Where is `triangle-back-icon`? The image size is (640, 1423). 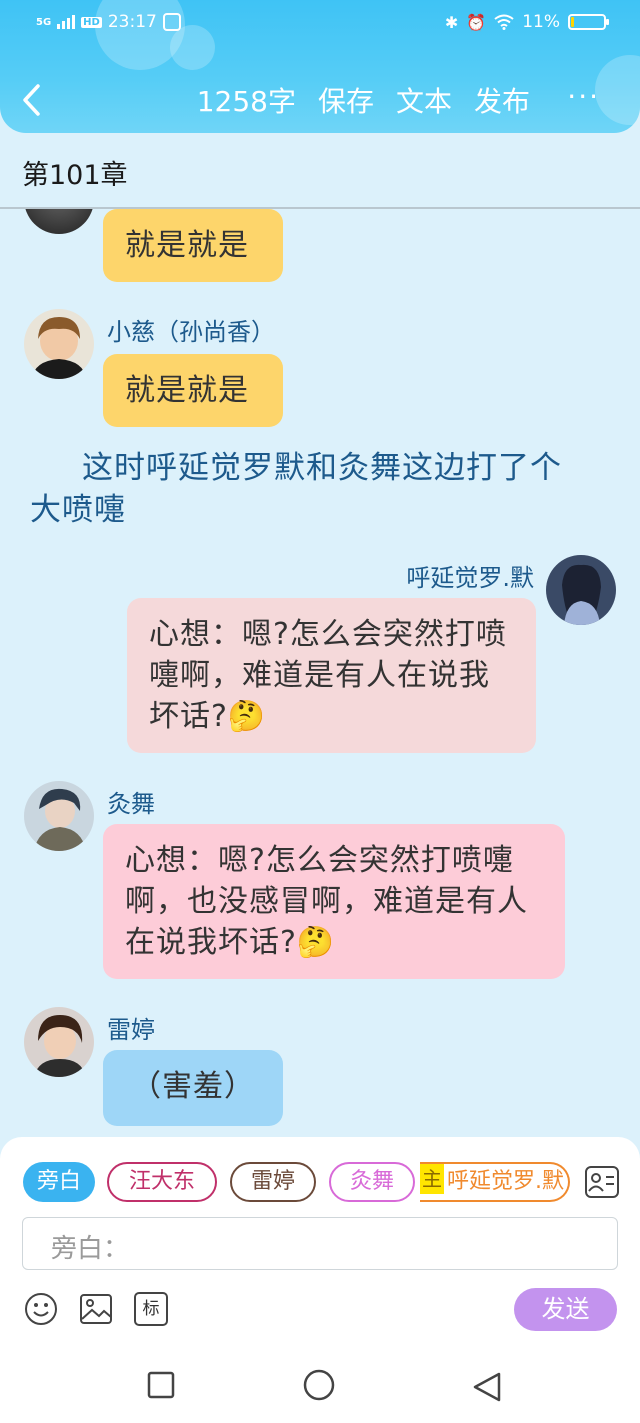 triangle-back-icon is located at coordinates (487, 1387).